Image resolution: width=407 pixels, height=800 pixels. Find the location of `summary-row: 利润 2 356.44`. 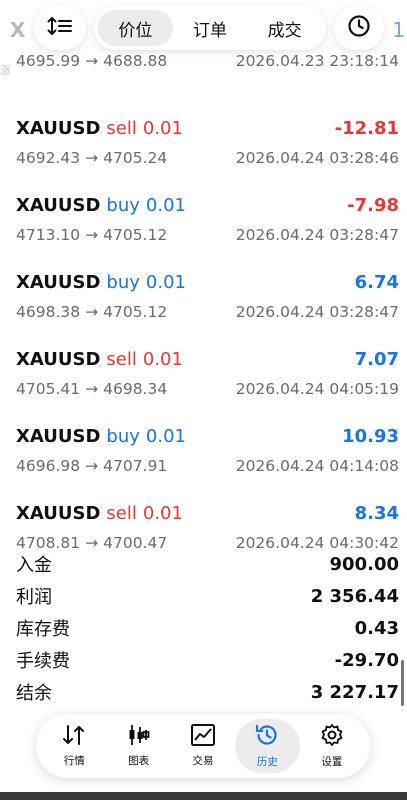

summary-row: 利润 2 356.44 is located at coordinates (203, 596).